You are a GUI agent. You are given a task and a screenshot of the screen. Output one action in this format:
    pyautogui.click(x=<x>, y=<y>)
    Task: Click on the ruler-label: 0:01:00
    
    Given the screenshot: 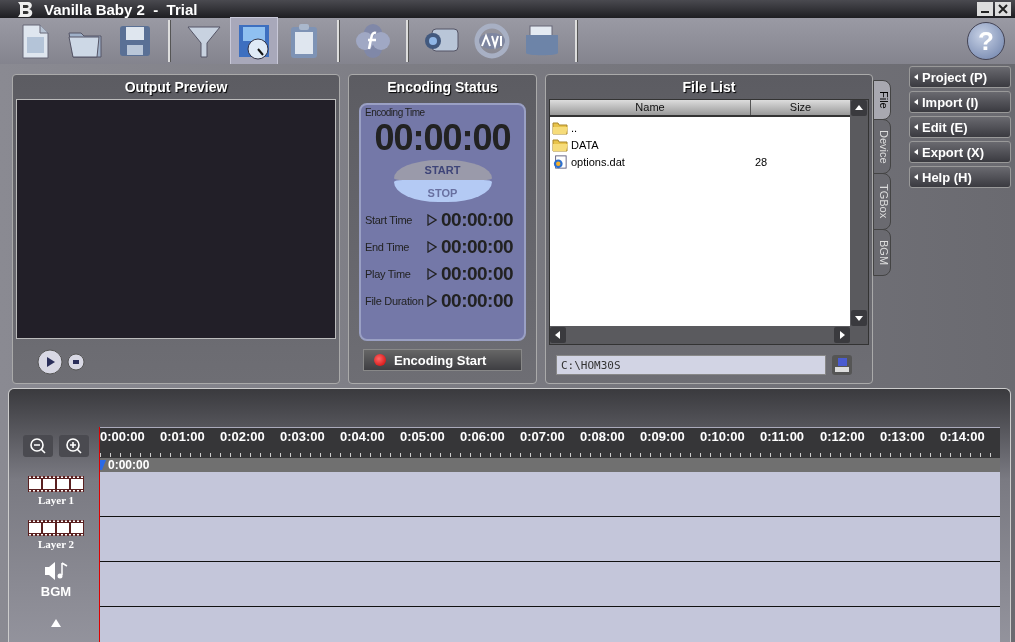 What is the action you would take?
    pyautogui.click(x=183, y=437)
    